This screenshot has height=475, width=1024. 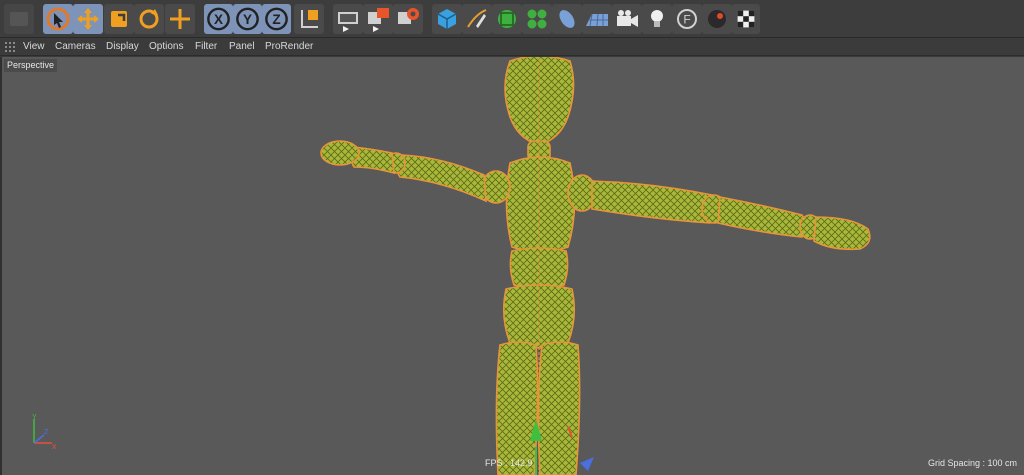 I want to click on deformer-icon, so click(x=567, y=19).